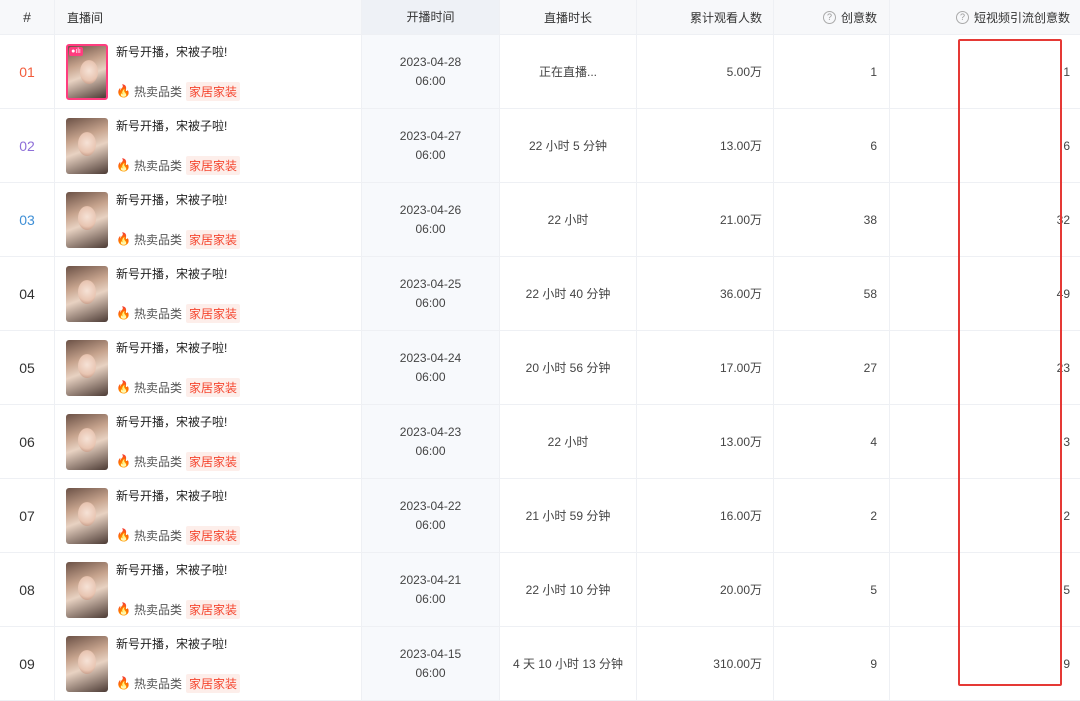 The height and width of the screenshot is (701, 1080). I want to click on viewers-cell: 310.00万, so click(705, 663).